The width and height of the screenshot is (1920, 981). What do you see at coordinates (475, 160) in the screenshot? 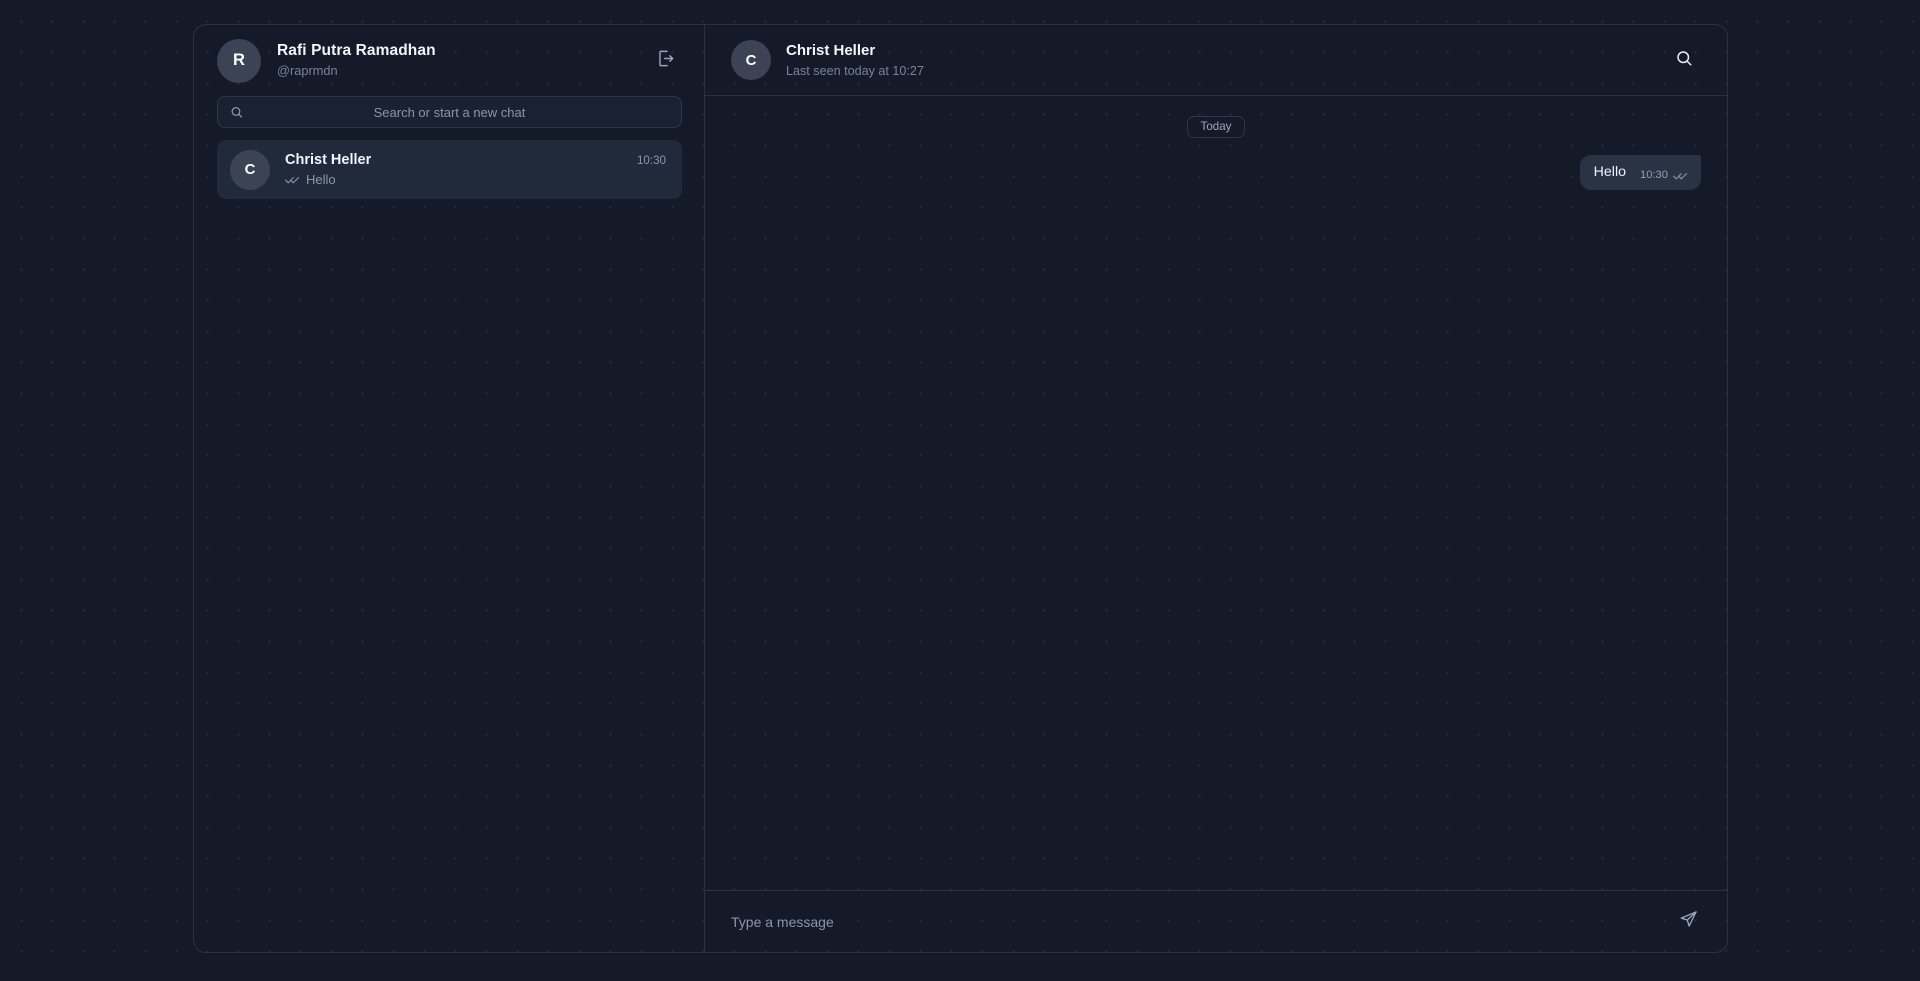
I see `chat-item-top-row: Christ Heller 10:30` at bounding box center [475, 160].